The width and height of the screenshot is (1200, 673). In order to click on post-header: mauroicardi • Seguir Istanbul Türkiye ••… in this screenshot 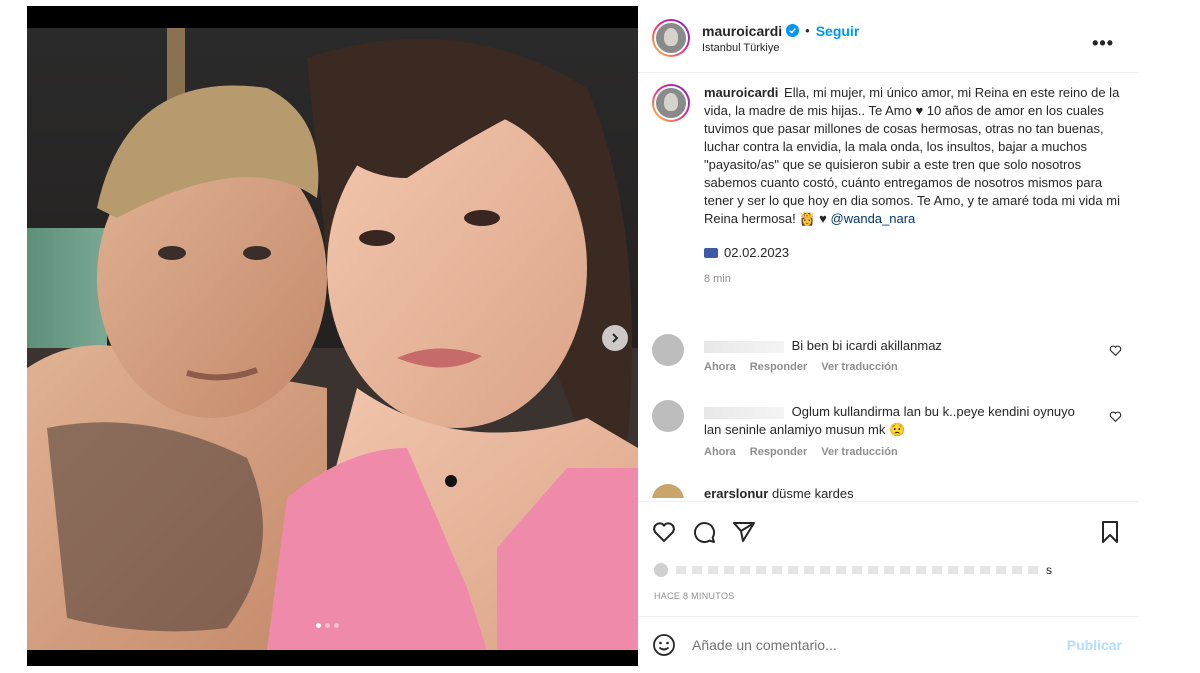, I will do `click(892, 38)`.